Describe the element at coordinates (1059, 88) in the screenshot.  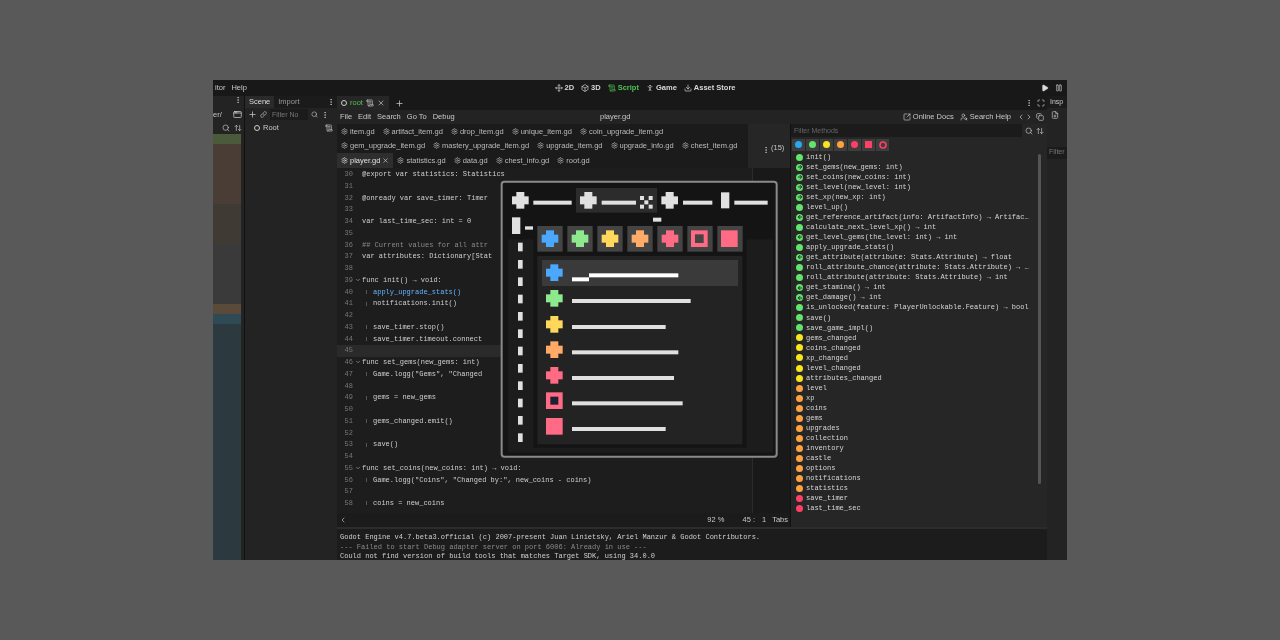
I see `pause-icon` at that location.